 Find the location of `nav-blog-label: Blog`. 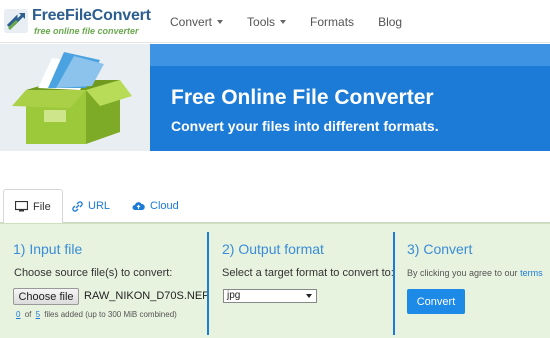

nav-blog-label: Blog is located at coordinates (390, 21).